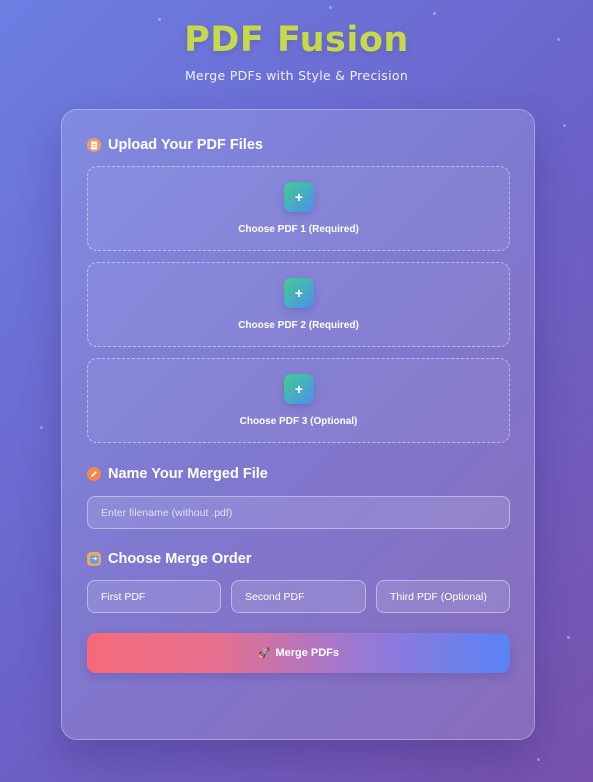 This screenshot has height=782, width=593. What do you see at coordinates (299, 293) in the screenshot?
I see `add-pdf-2-button: +` at bounding box center [299, 293].